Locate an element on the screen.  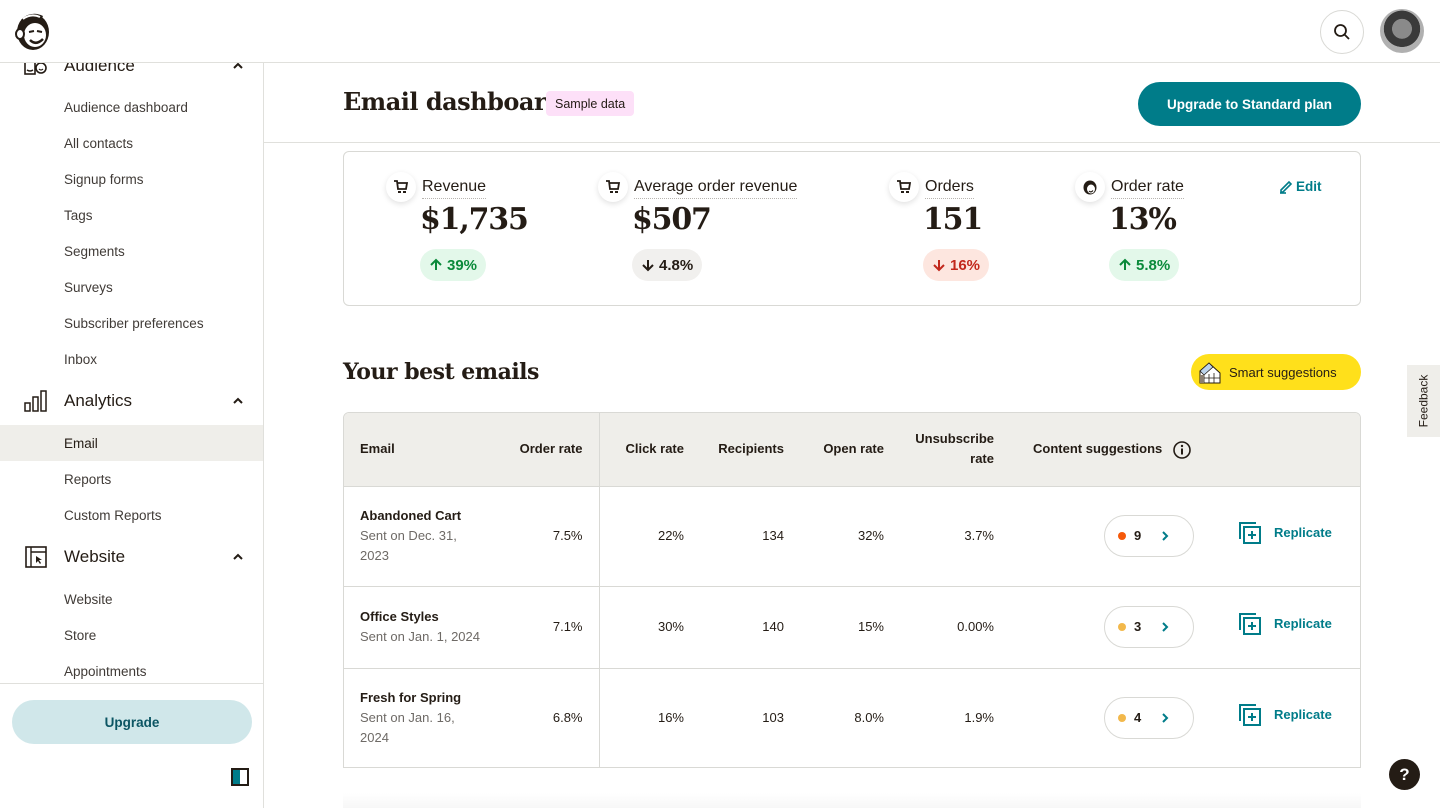
collapse-sidebar-icon is located at coordinates (240, 777).